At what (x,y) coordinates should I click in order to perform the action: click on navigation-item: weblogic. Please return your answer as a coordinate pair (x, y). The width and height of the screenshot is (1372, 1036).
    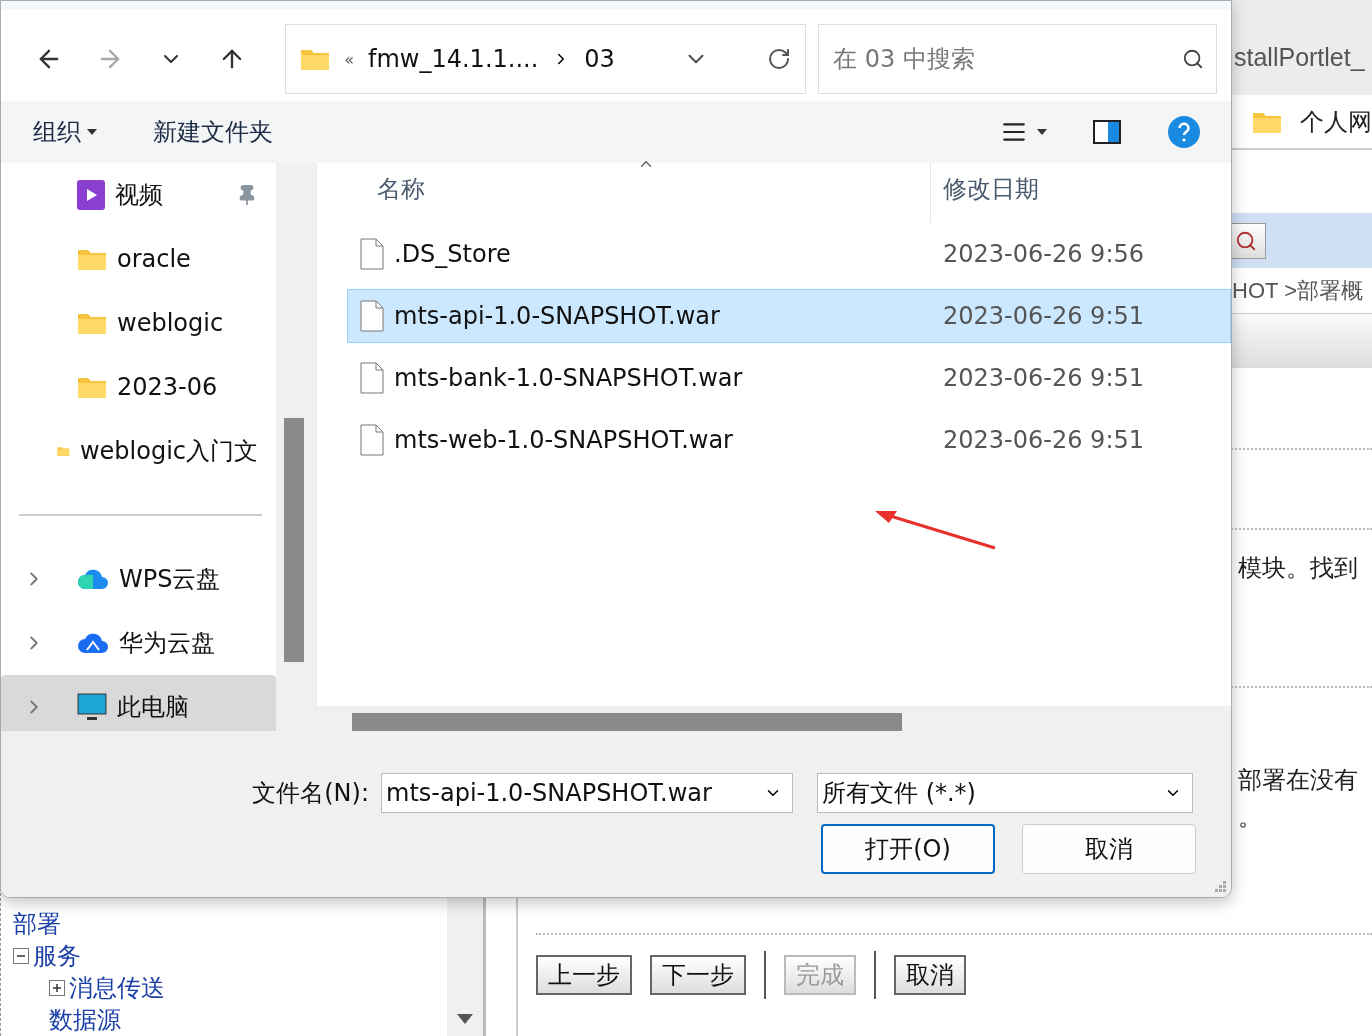
    Looking at the image, I should click on (138, 323).